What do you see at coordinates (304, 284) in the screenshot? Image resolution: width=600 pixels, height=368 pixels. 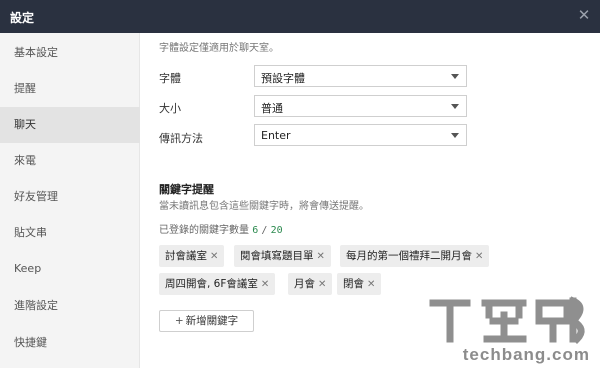 I see `keyword-tag-label: 月會` at bounding box center [304, 284].